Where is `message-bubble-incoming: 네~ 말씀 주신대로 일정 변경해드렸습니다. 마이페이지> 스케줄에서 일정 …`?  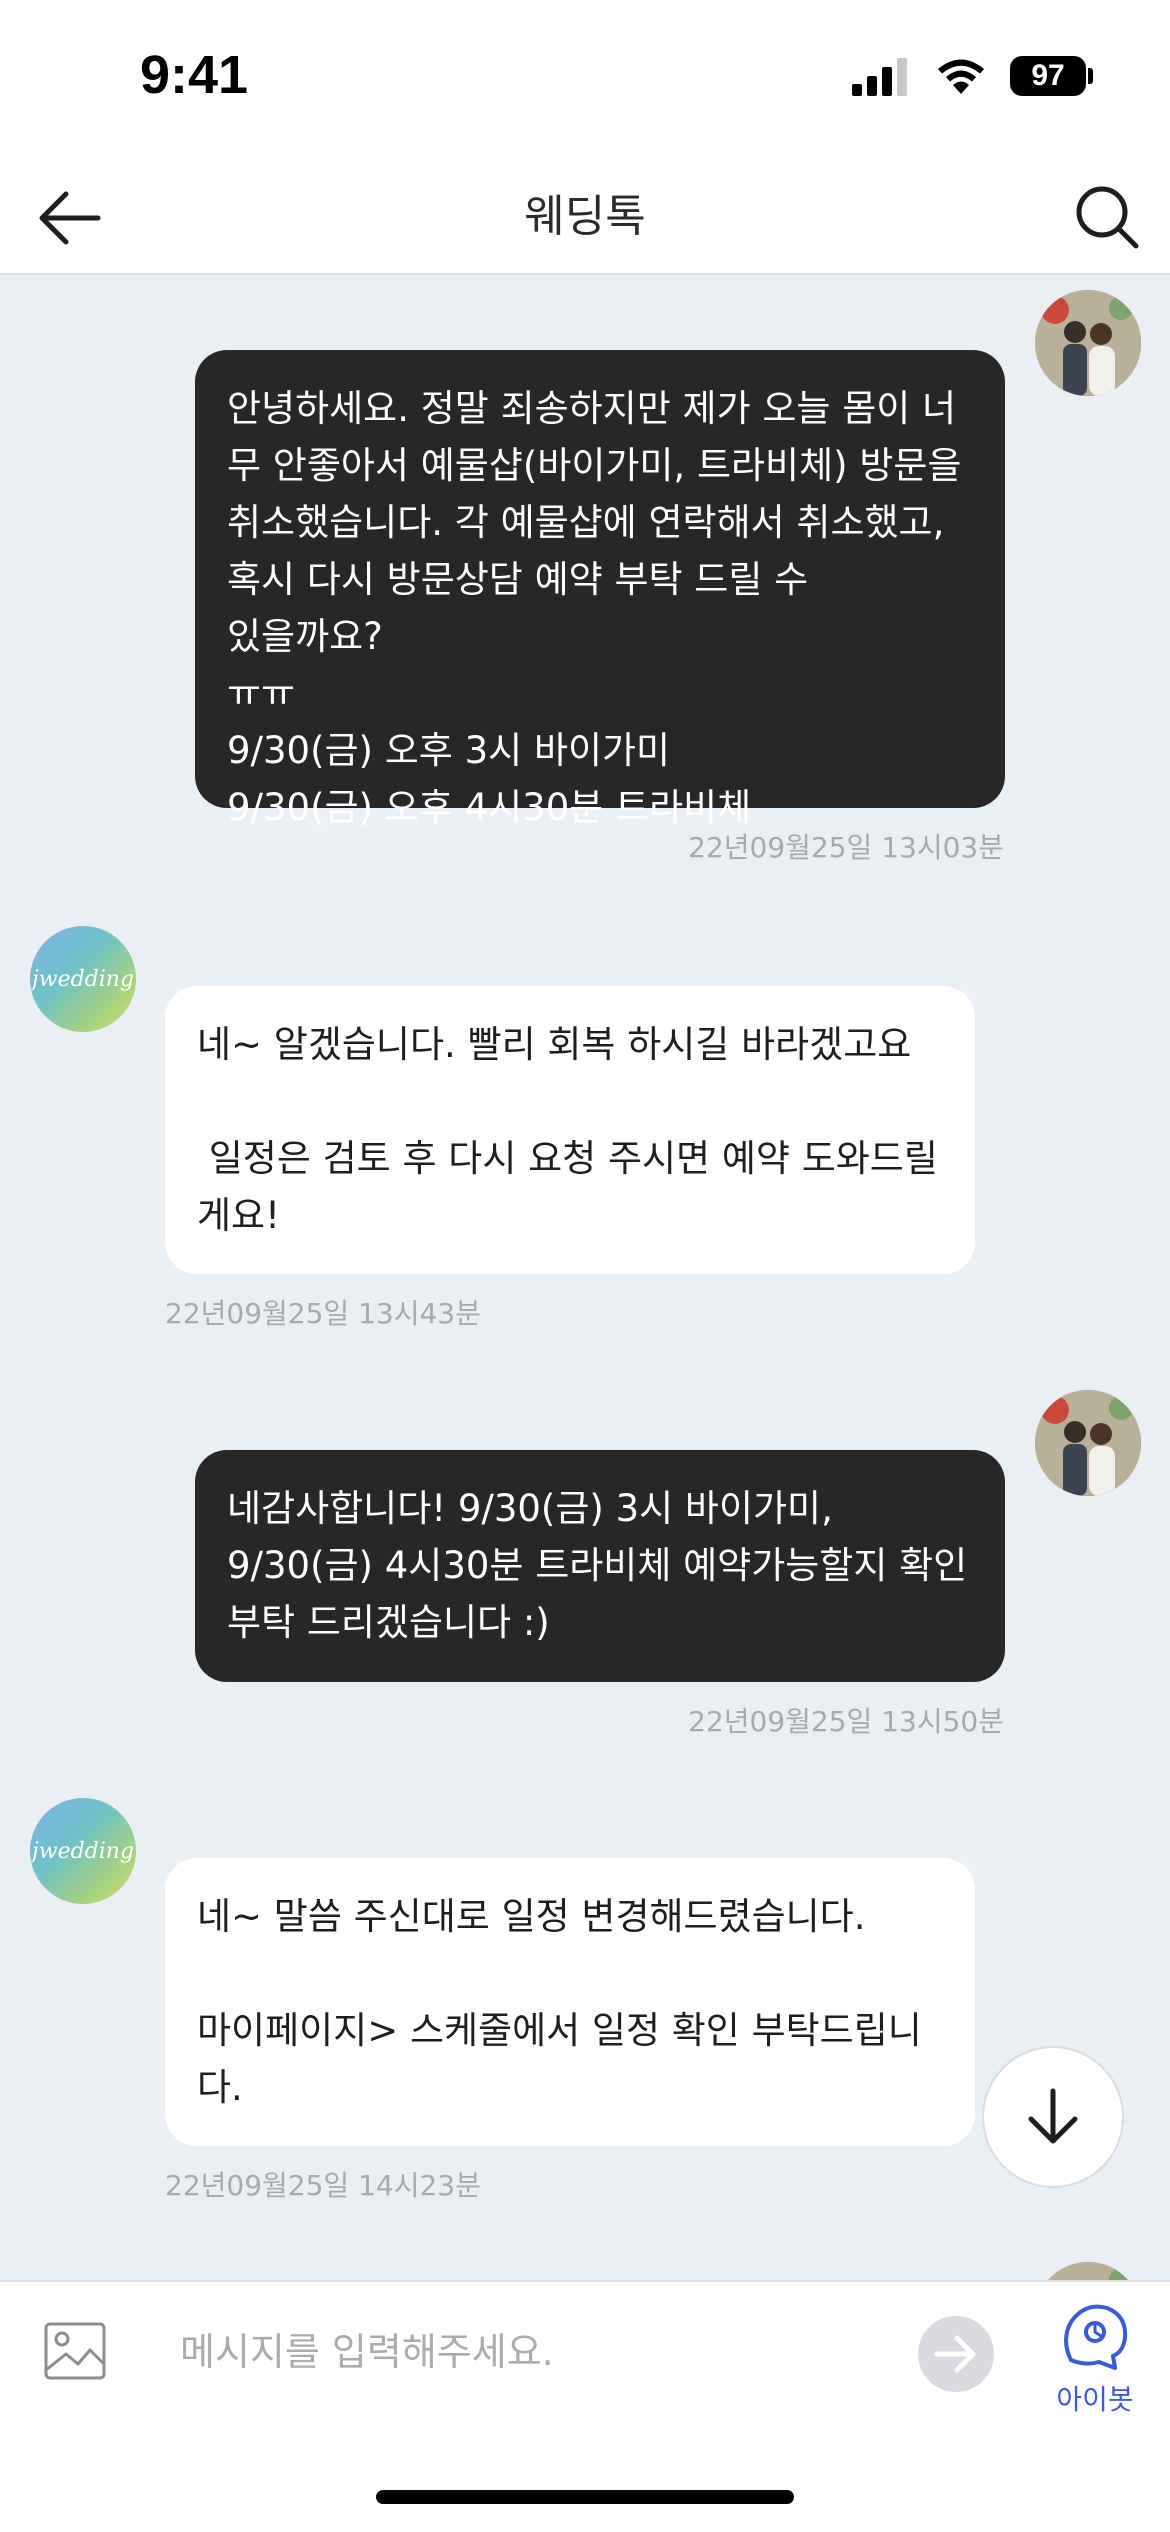
message-bubble-incoming: 네~ 말씀 주신대로 일정 변경해드렸습니다. 마이페이지> 스케줄에서 일정 … is located at coordinates (570, 2002).